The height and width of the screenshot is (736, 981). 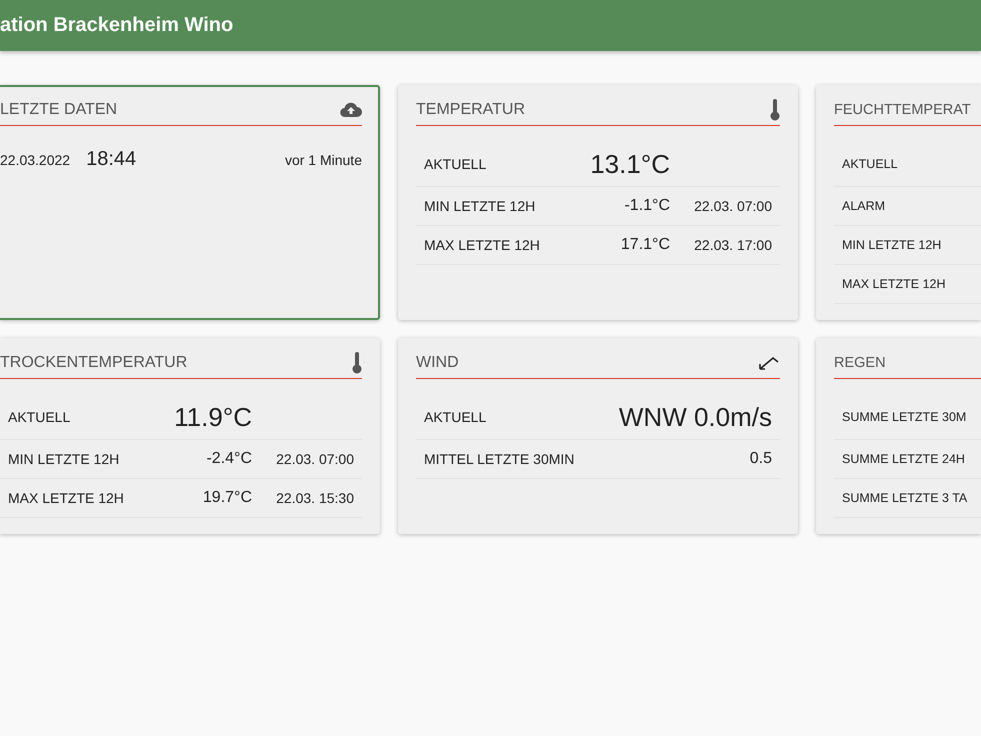 What do you see at coordinates (94, 363) in the screenshot?
I see `card-title: TROCKENTEMPERATUR` at bounding box center [94, 363].